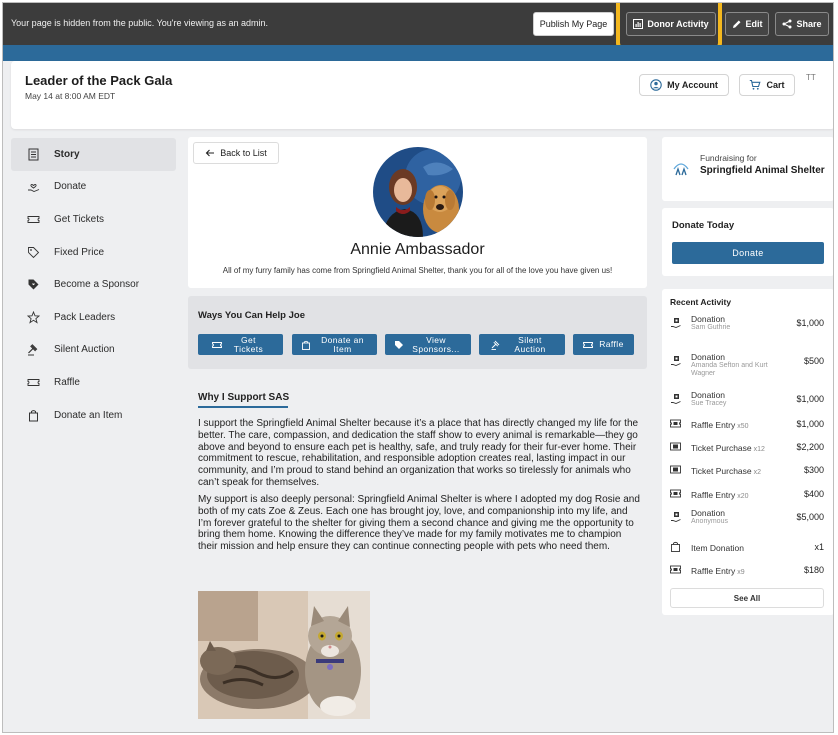 The height and width of the screenshot is (735, 838). I want to click on activity-amount: $500, so click(813, 361).